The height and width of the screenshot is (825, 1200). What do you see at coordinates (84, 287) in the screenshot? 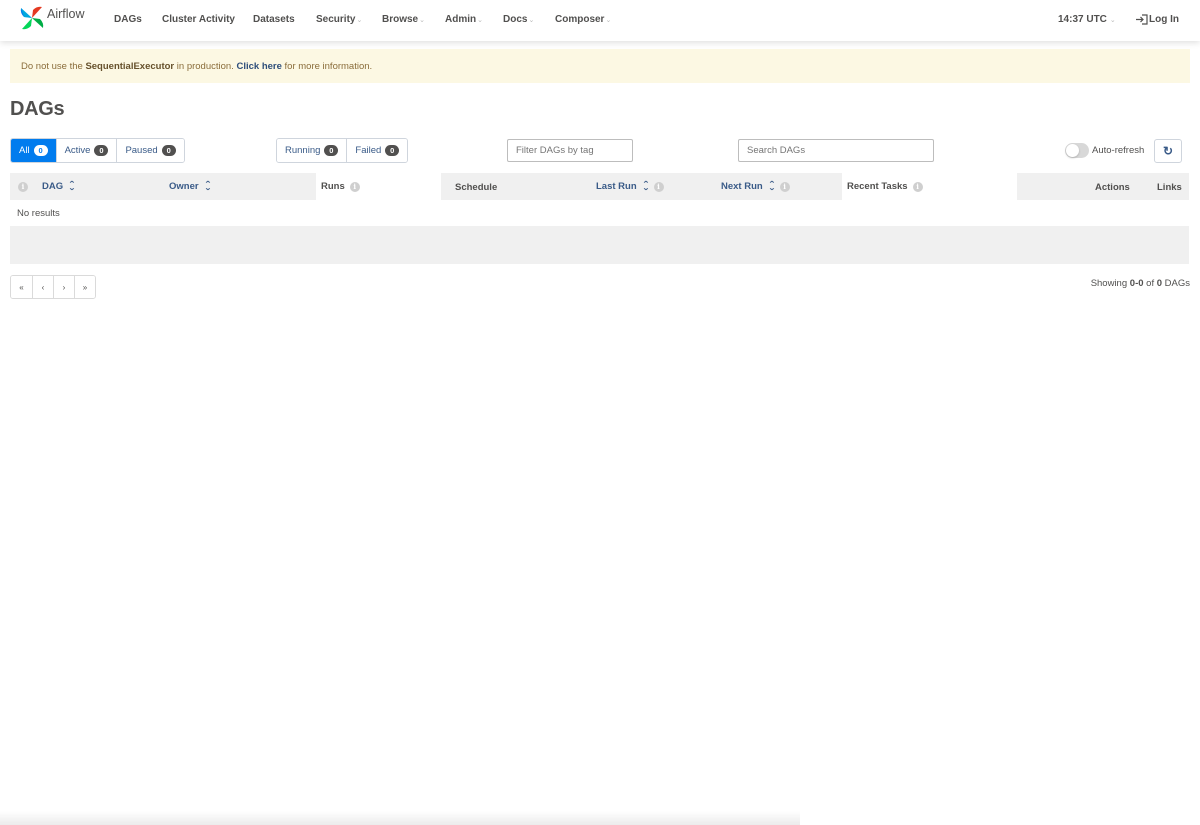
I see `last-page-button: »` at bounding box center [84, 287].